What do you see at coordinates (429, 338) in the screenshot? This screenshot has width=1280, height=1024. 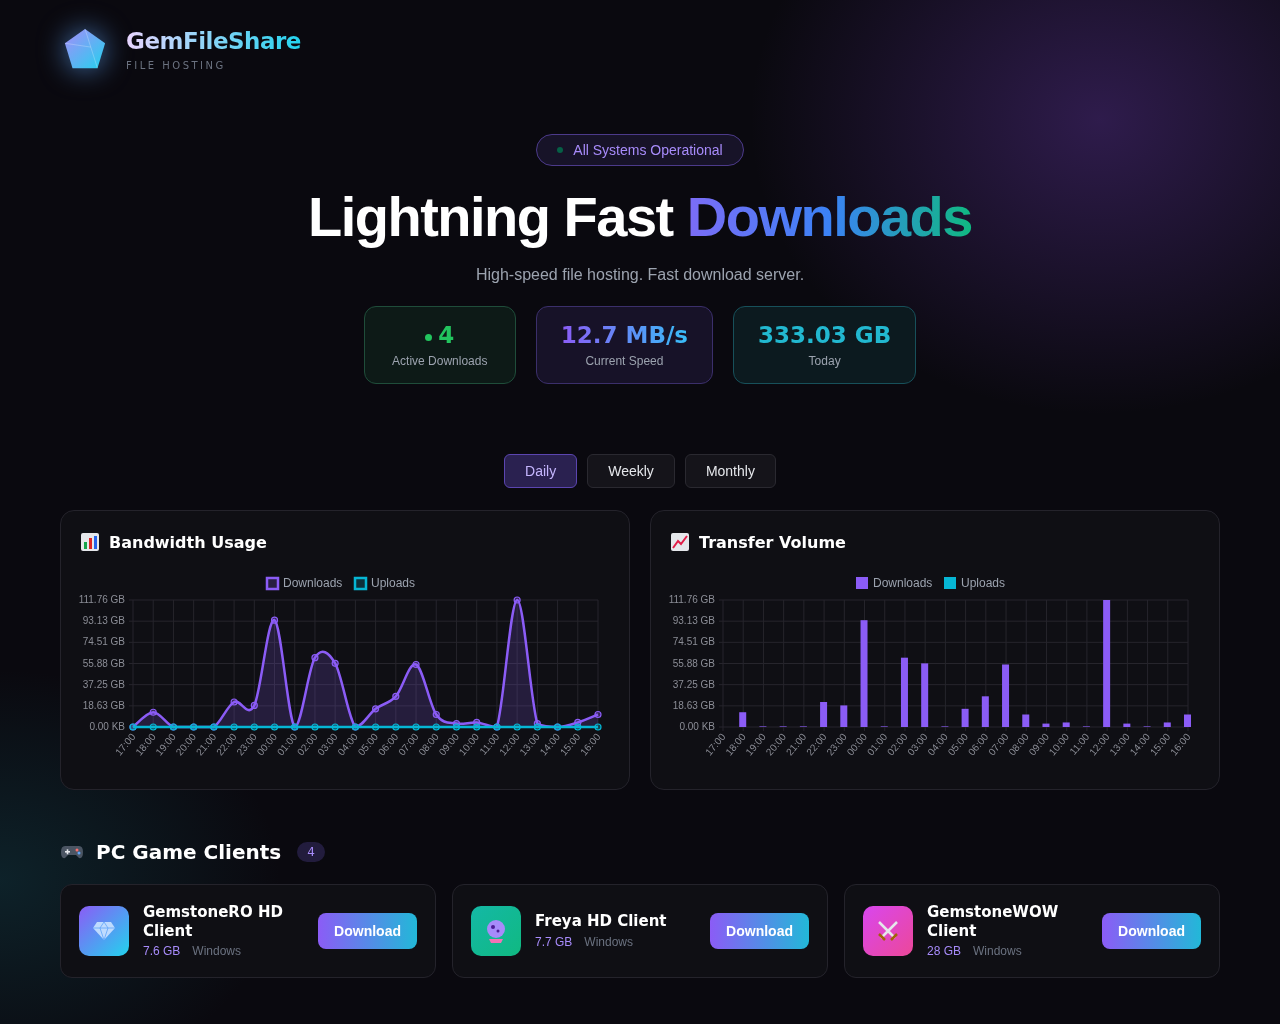 I see `active-dot-icon` at bounding box center [429, 338].